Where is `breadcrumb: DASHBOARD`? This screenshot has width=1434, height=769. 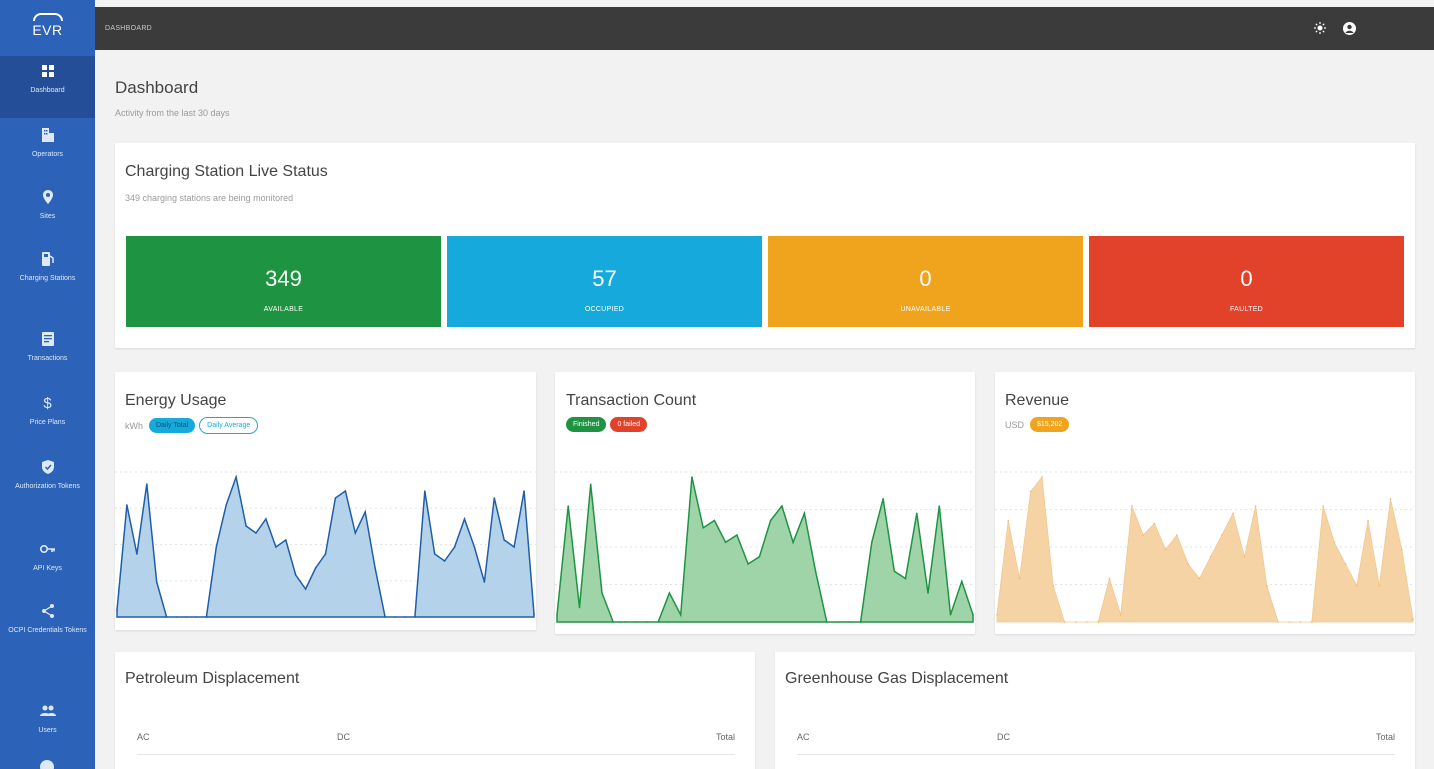
breadcrumb: DASHBOARD is located at coordinates (128, 28).